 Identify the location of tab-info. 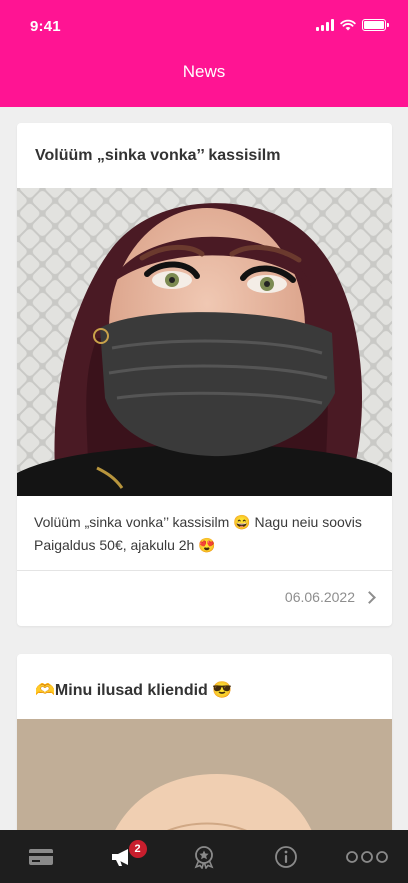
(286, 856).